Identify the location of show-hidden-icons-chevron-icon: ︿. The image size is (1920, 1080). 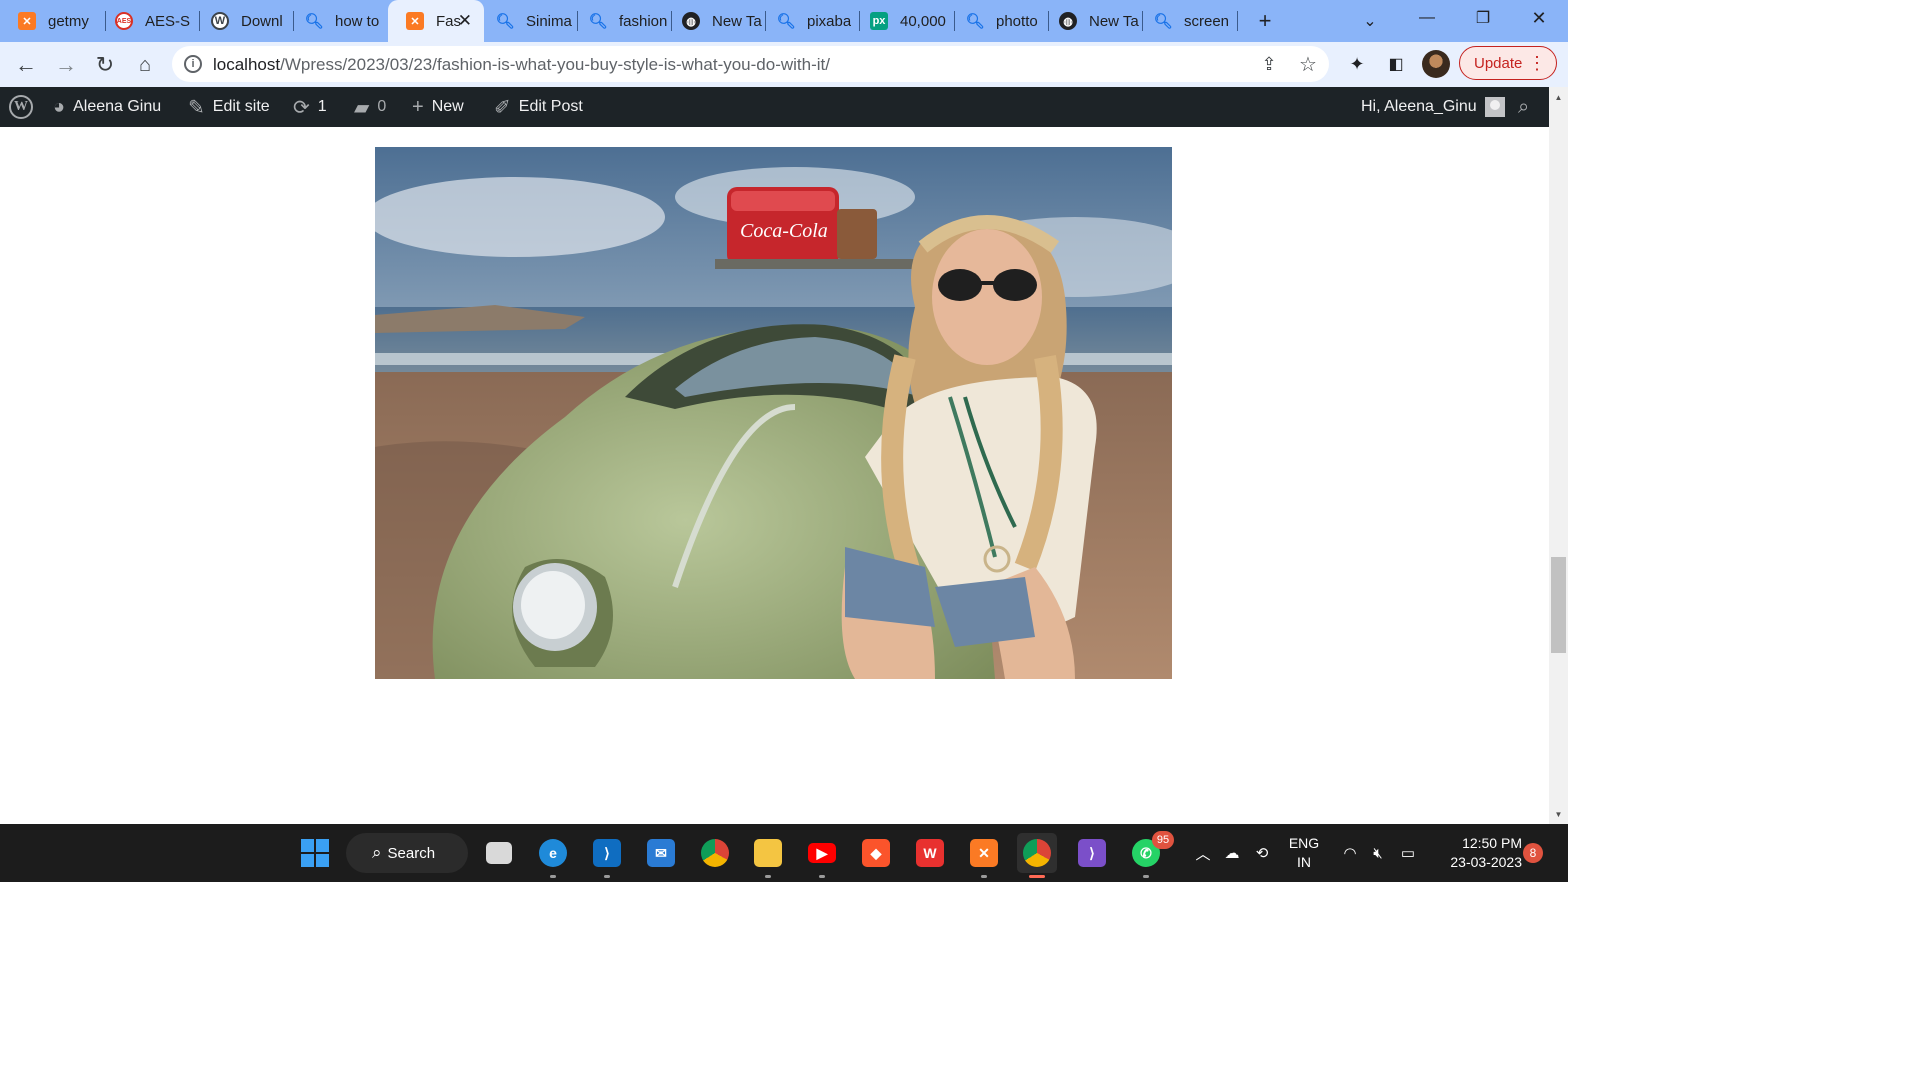
(1203, 853).